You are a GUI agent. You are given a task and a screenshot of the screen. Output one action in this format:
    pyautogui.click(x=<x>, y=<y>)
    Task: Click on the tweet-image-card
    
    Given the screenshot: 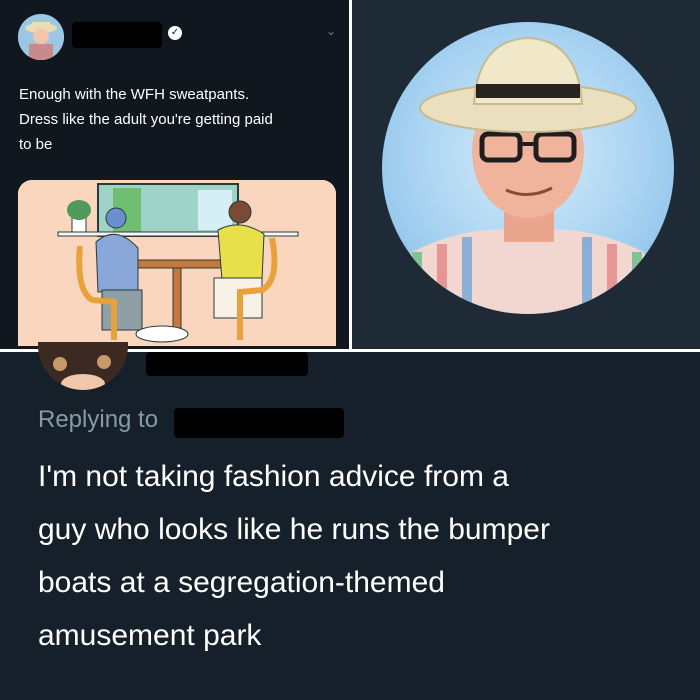 What is the action you would take?
    pyautogui.click(x=177, y=263)
    